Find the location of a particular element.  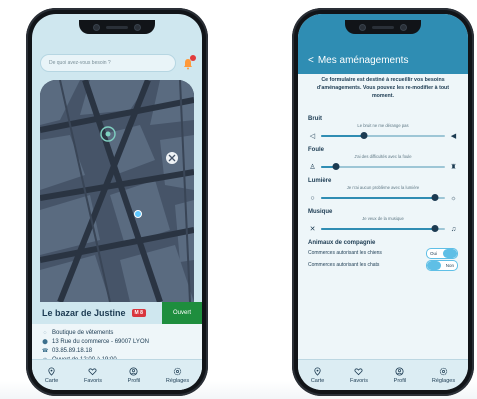

setting-musique: Musique Je veux de la musique ✕ ♫ is located at coordinates (383, 221).